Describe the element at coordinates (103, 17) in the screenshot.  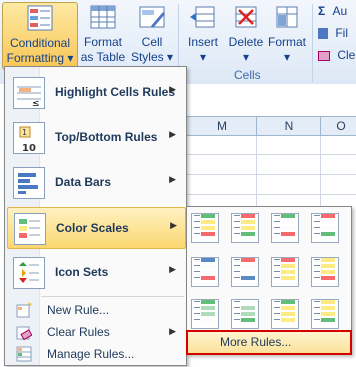
I see `table-icon` at that location.